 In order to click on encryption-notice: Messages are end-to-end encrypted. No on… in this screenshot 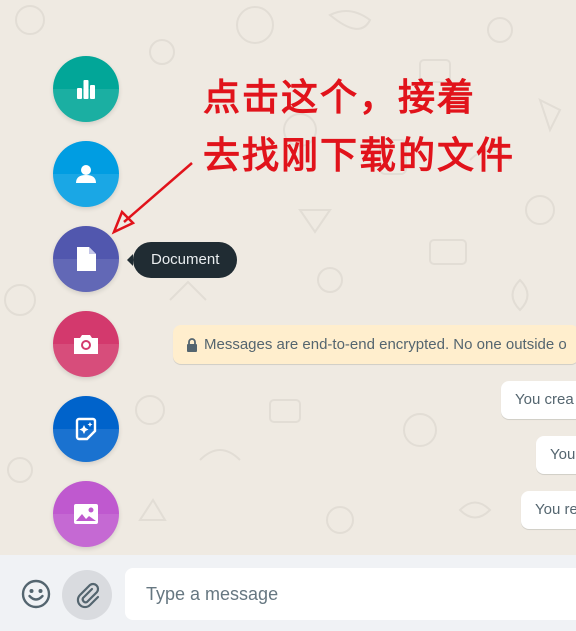, I will do `click(374, 344)`.